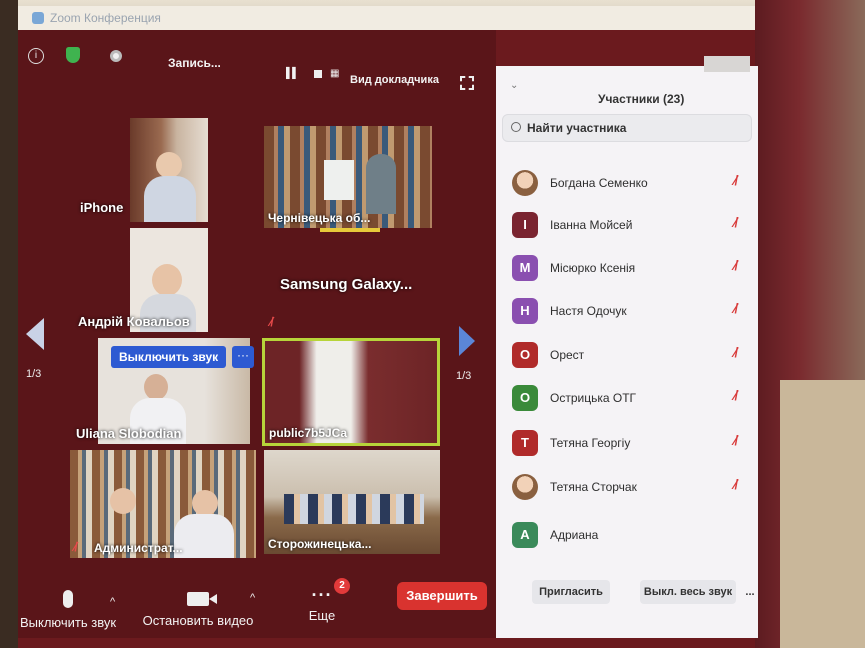  Describe the element at coordinates (593, 268) in the screenshot. I see `participant-name: Місюрко Ксенія` at that location.